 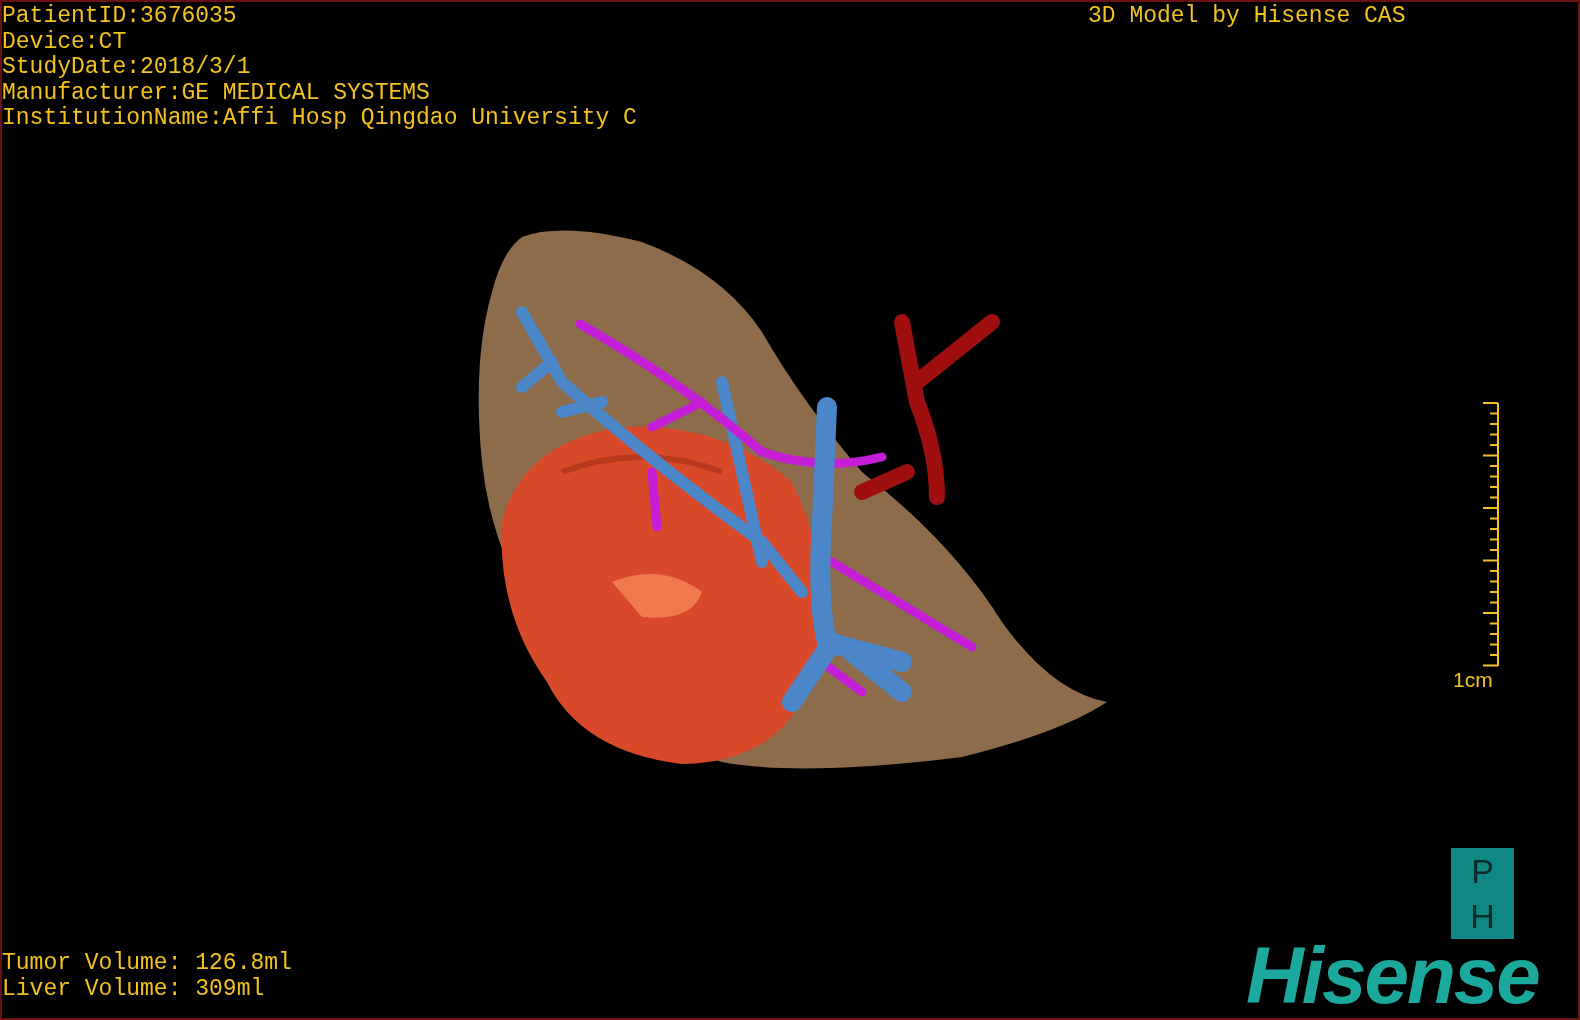 I want to click on scale-label: 1cm, so click(x=1473, y=680).